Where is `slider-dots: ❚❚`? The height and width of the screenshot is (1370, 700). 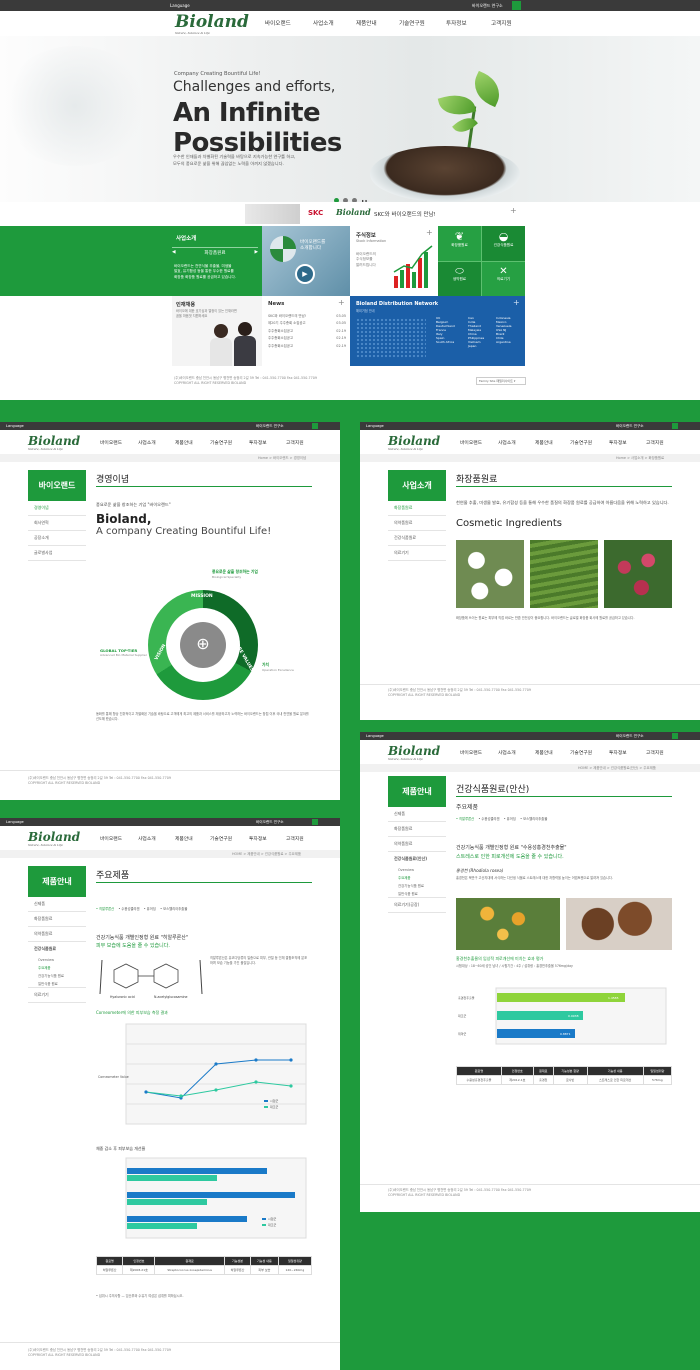
slider-dots: ❚❚ is located at coordinates (353, 195).